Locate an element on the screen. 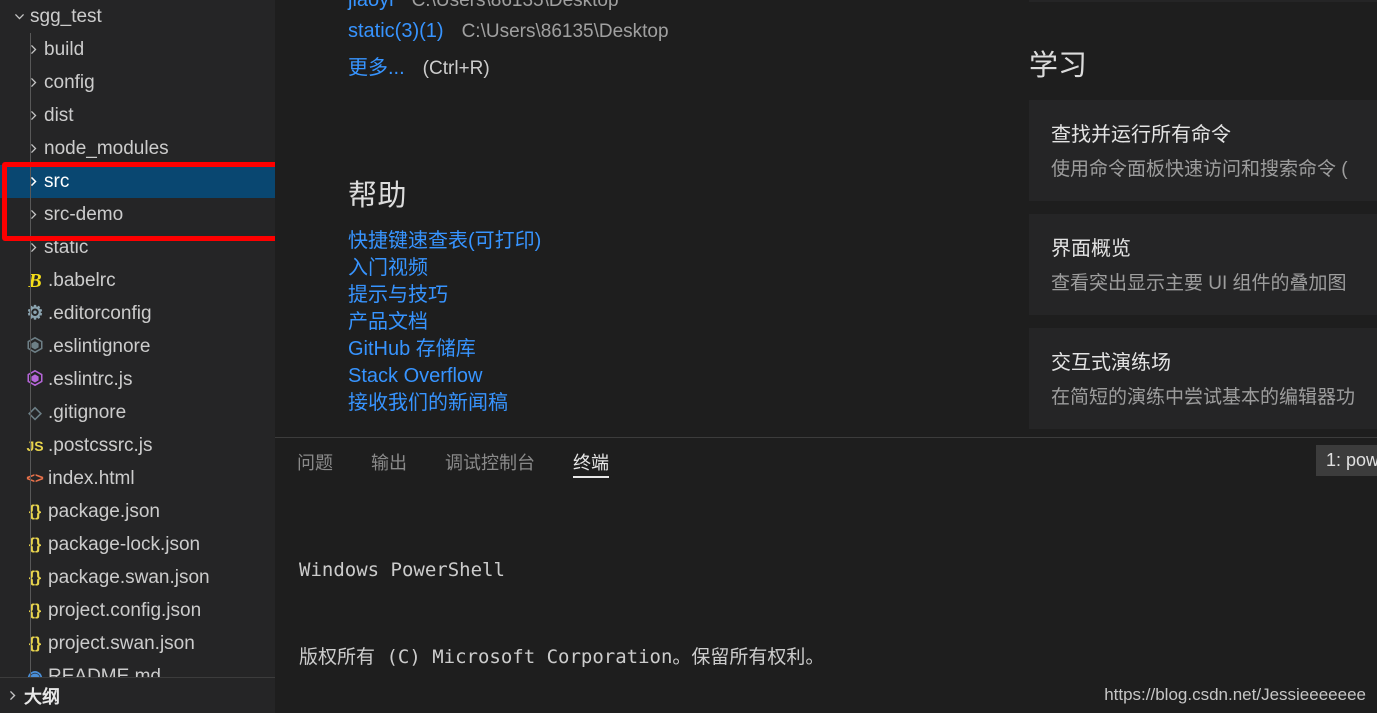 This screenshot has height=713, width=1377. tree-row-folder-config: config is located at coordinates (137, 82).